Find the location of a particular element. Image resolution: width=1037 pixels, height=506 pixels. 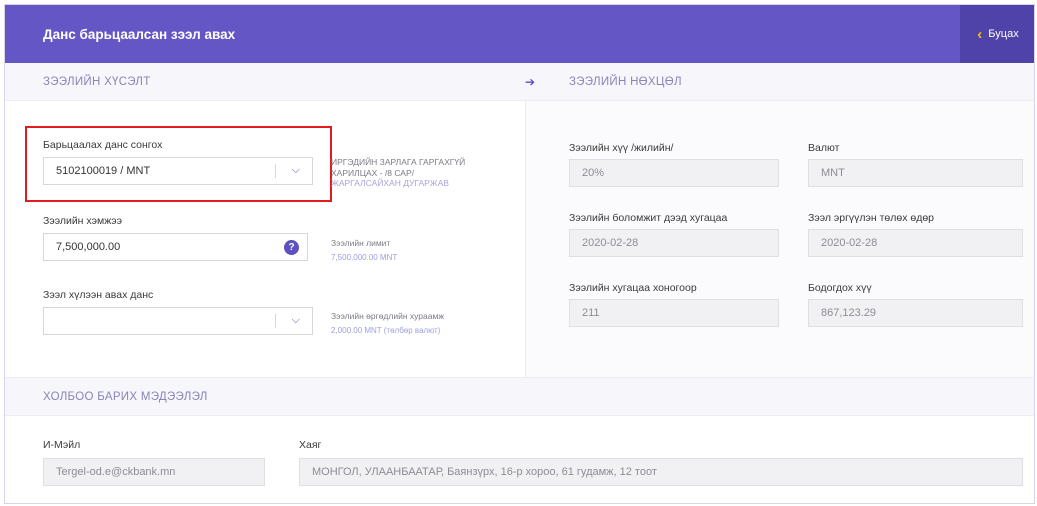

back-button-label: Буцах is located at coordinates (1003, 34).